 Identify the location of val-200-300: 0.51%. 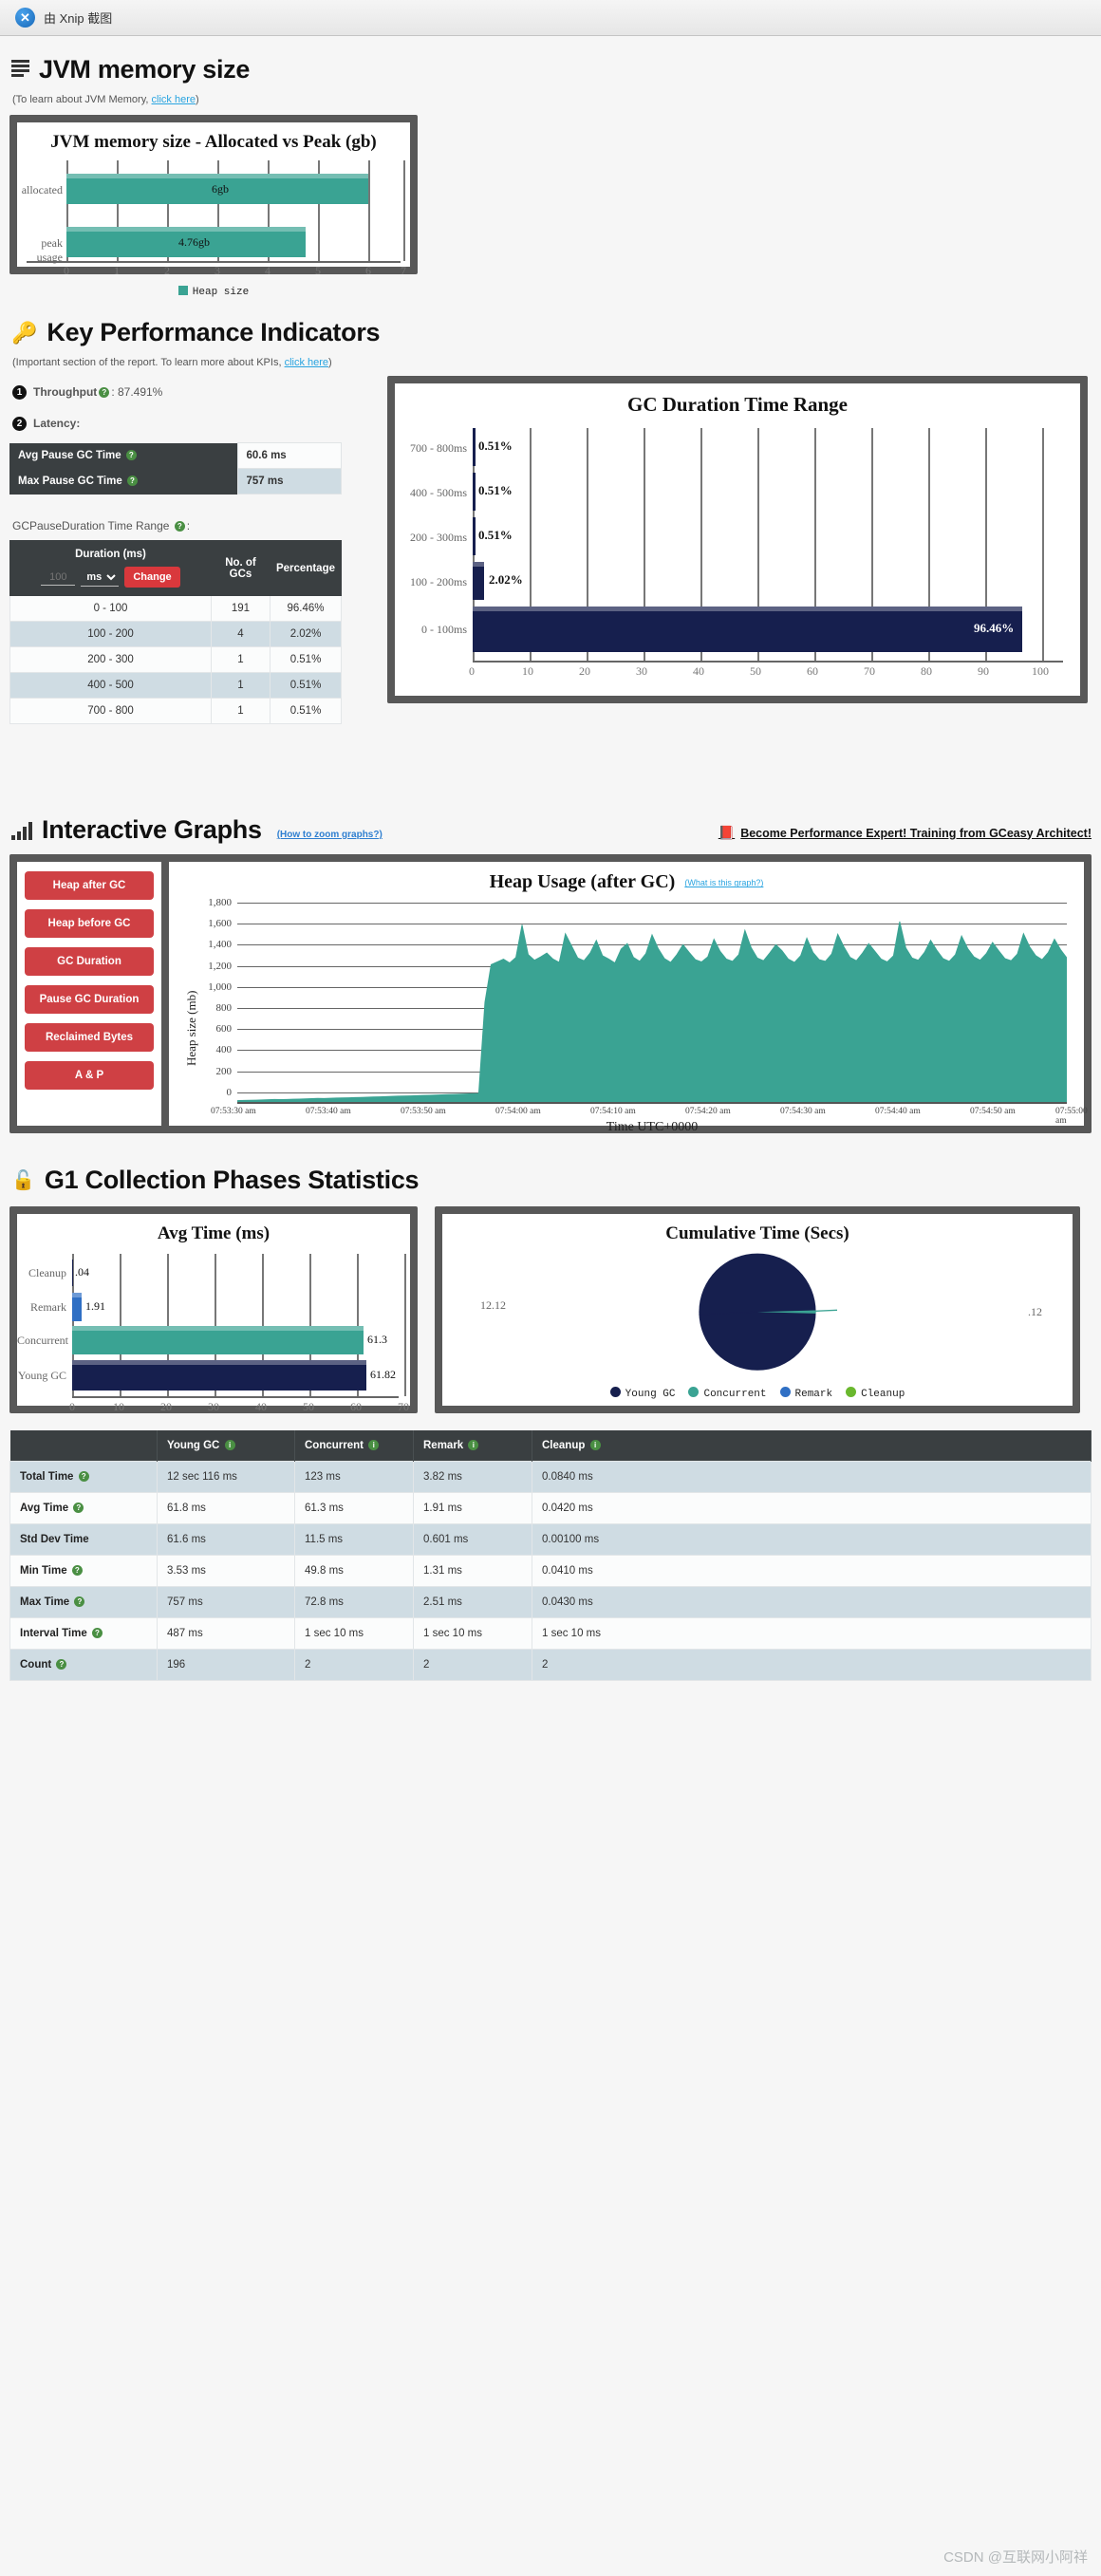
(495, 535).